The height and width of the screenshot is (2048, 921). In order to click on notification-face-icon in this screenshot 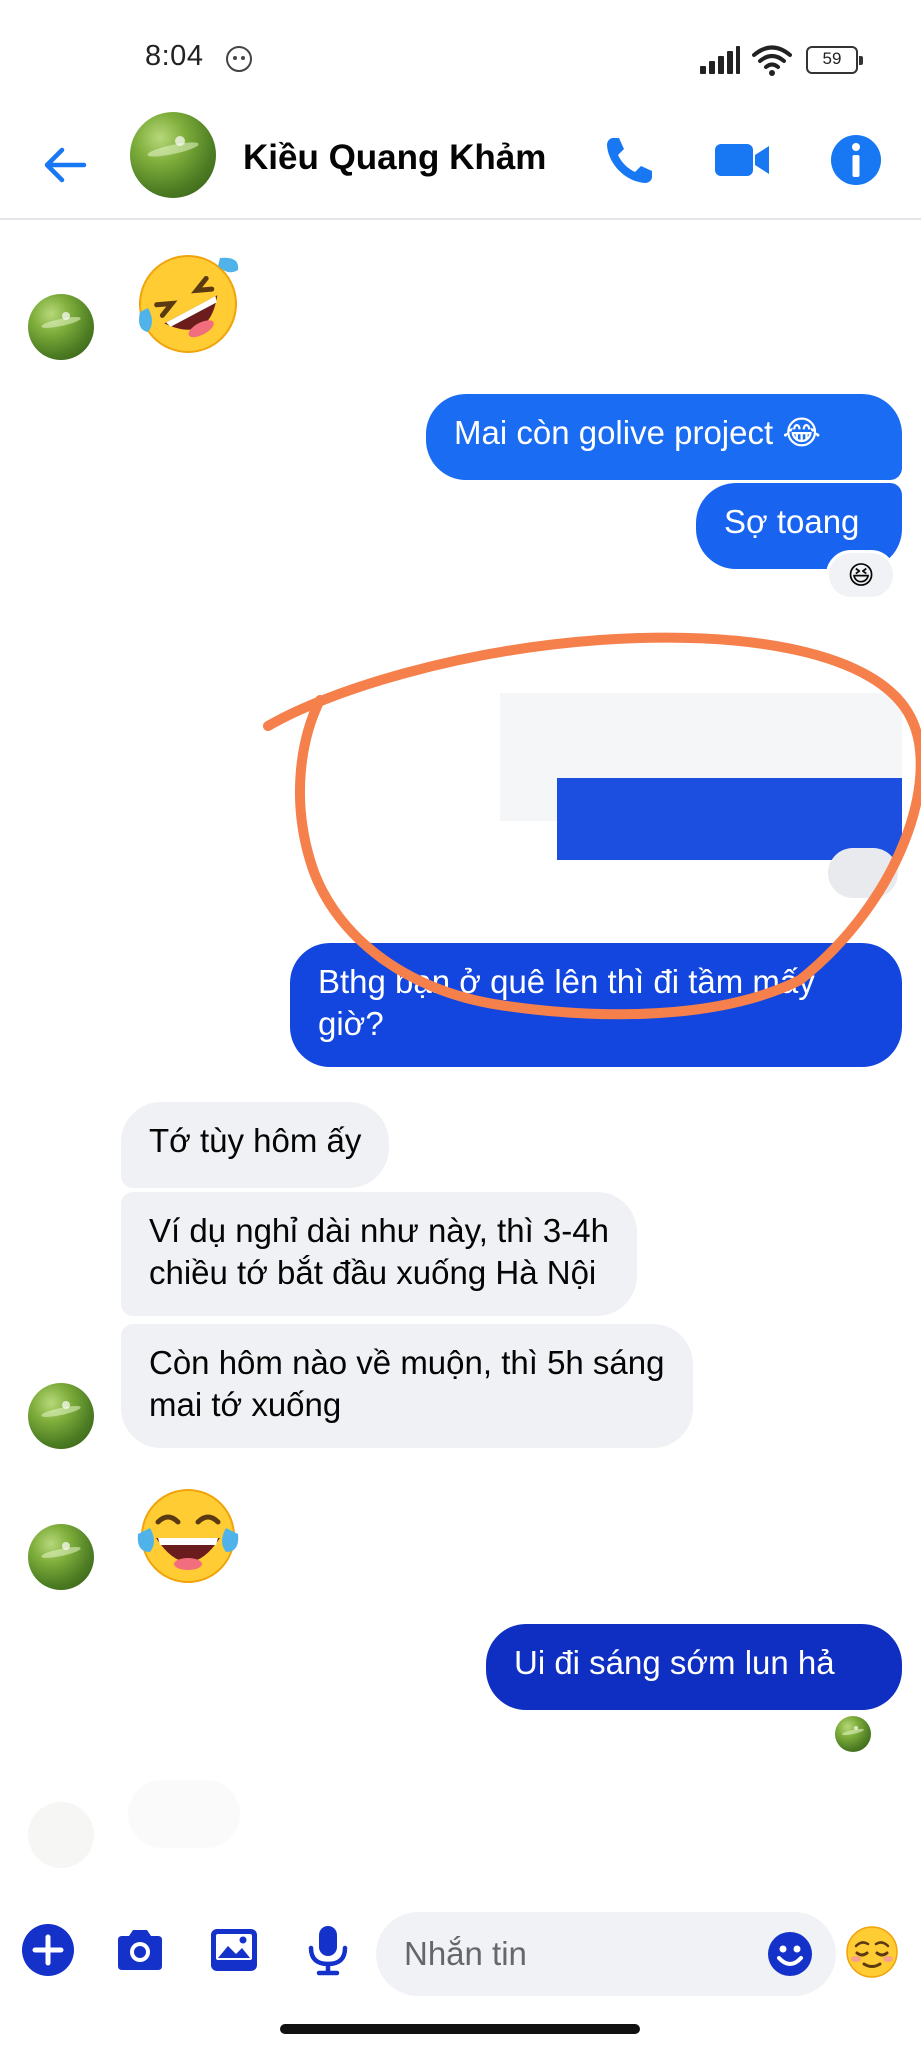, I will do `click(239, 59)`.